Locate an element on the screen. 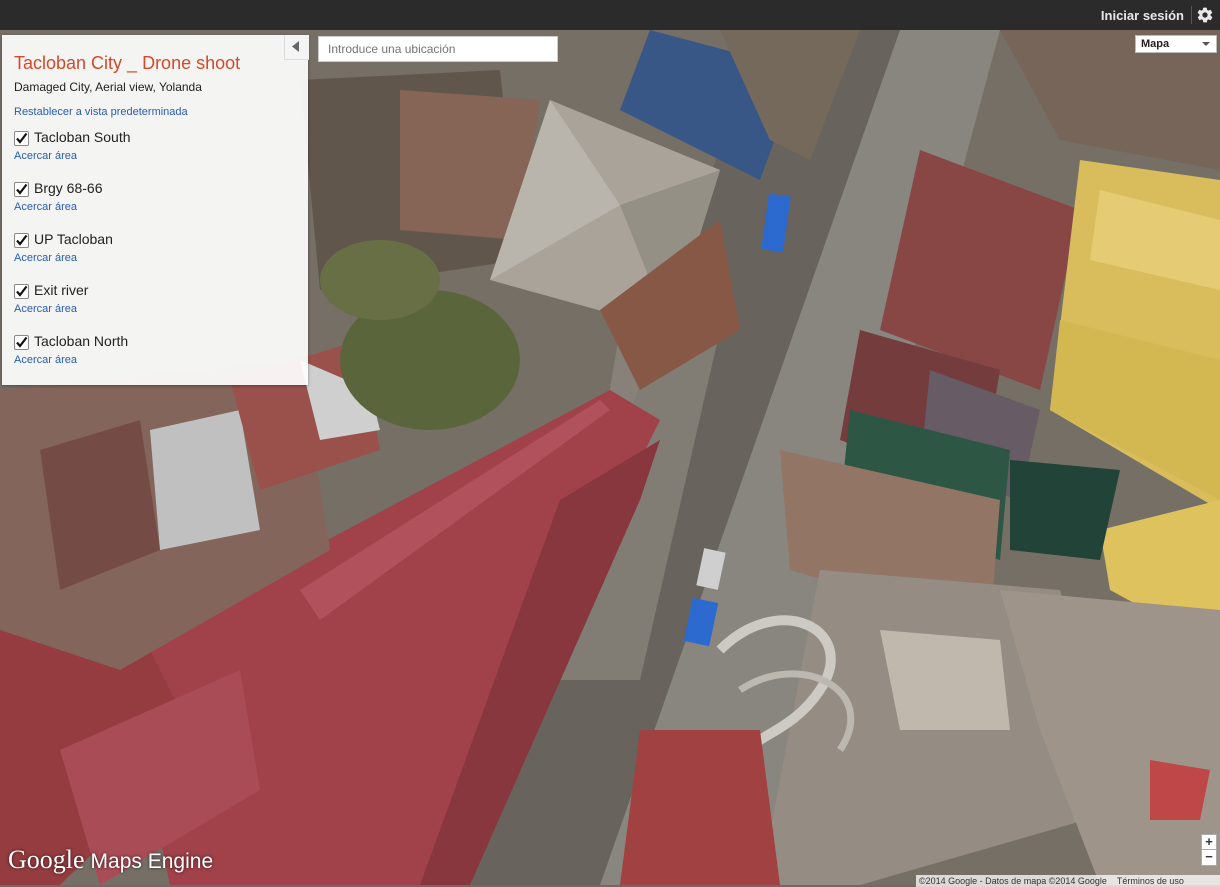  zoom-out-button: − is located at coordinates (1209, 858).